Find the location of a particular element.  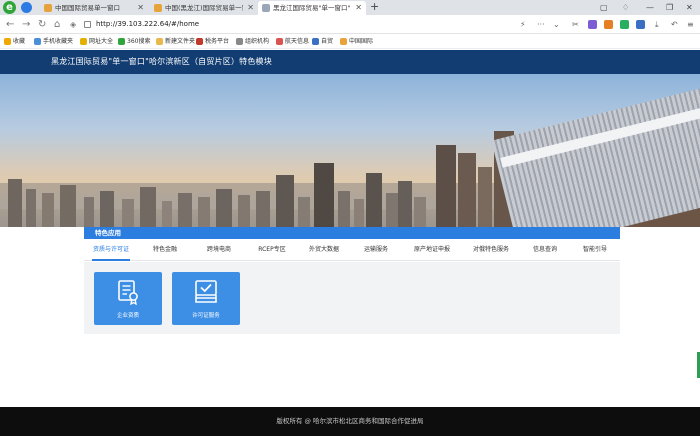

phone-icon is located at coordinates (37, 41).